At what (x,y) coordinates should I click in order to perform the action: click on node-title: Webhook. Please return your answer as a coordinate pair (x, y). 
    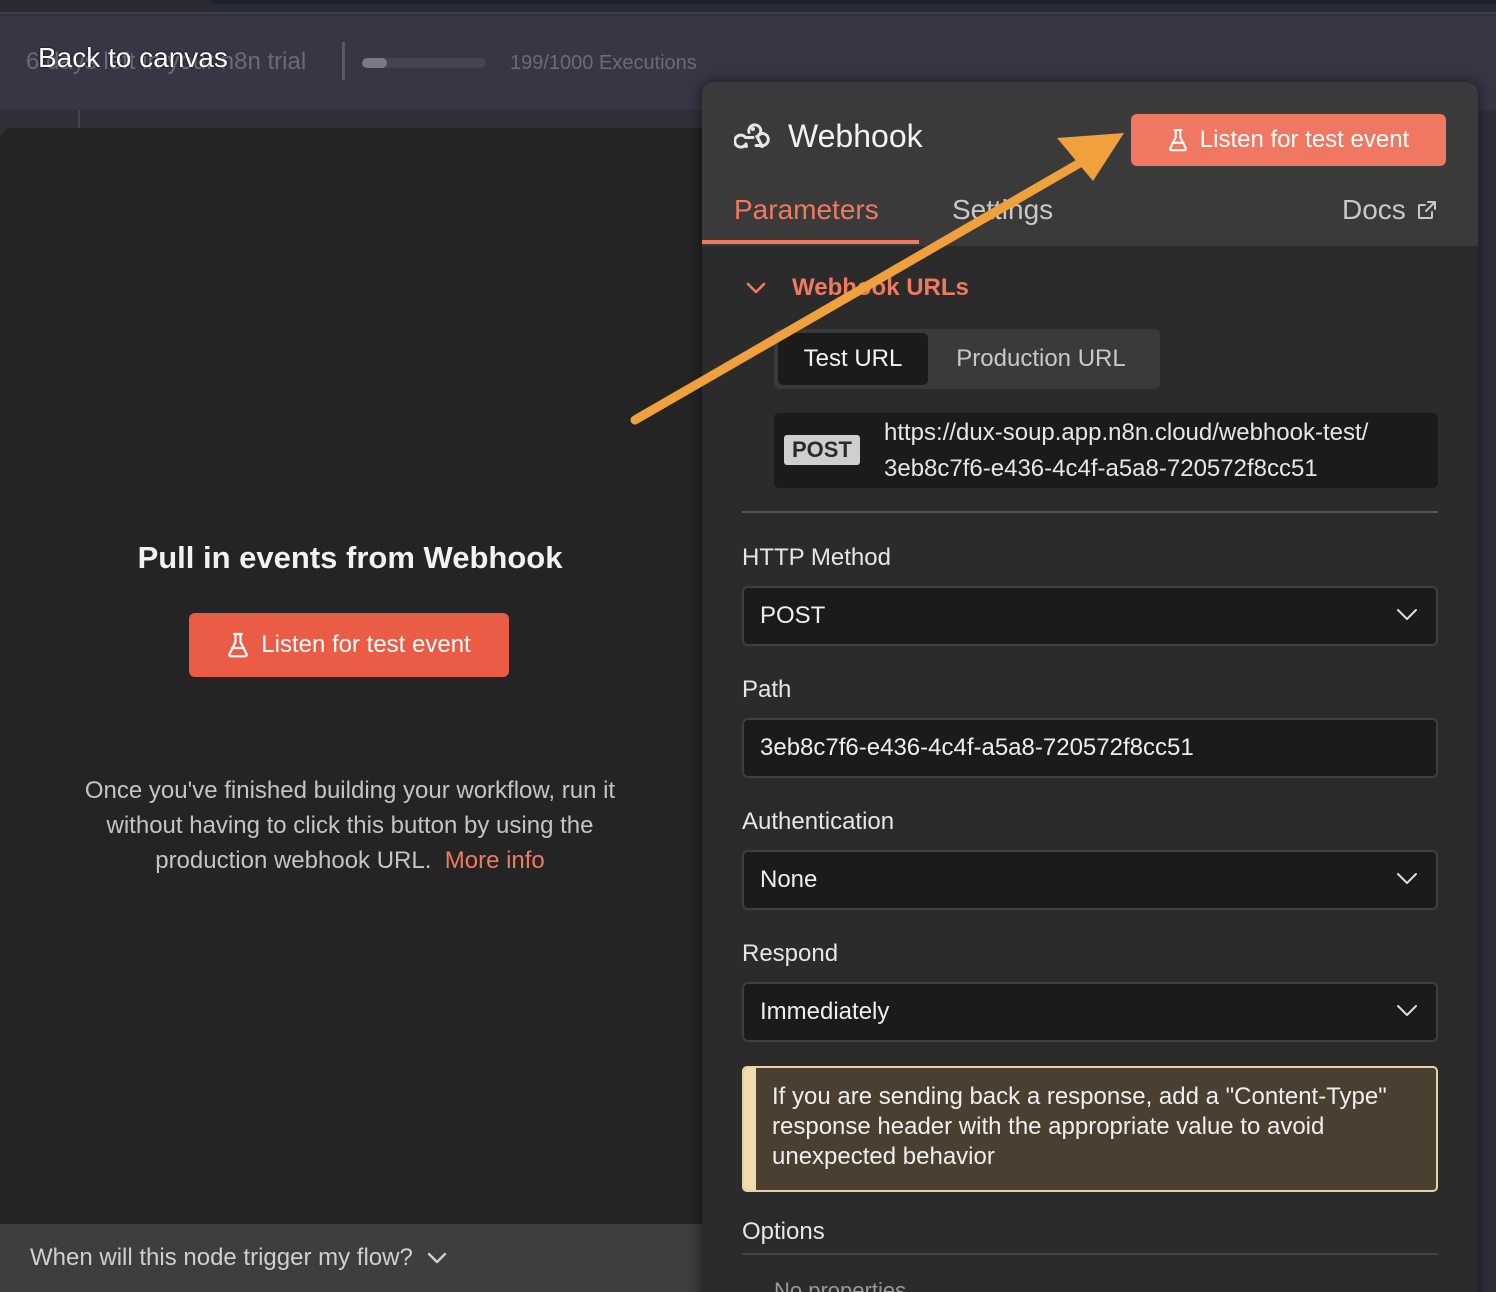
    Looking at the image, I should click on (855, 136).